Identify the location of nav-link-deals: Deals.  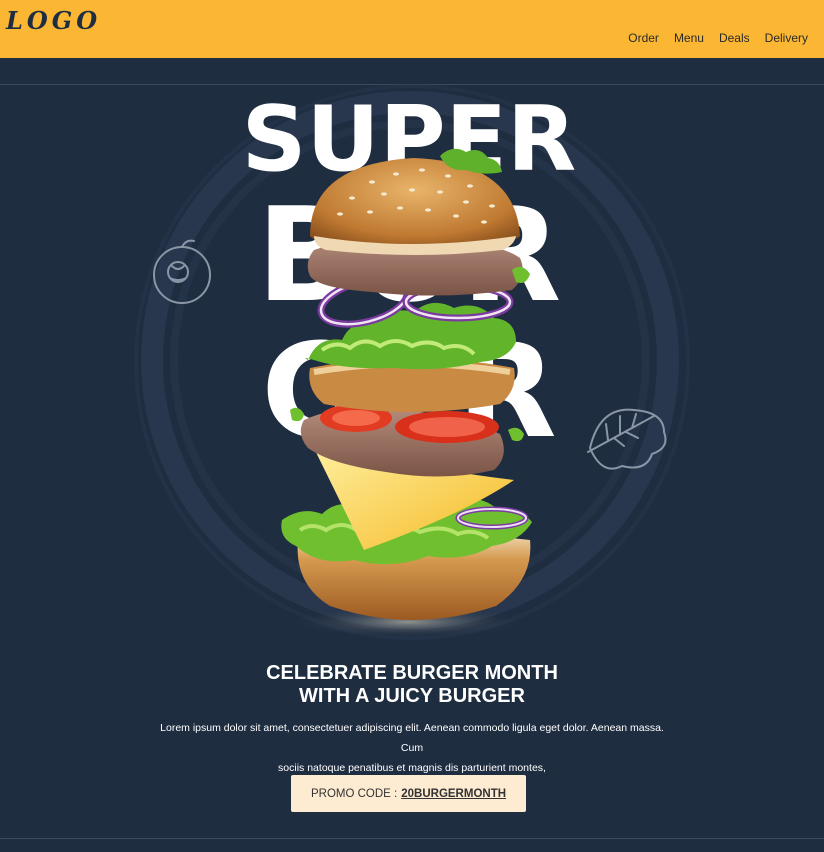
(734, 38).